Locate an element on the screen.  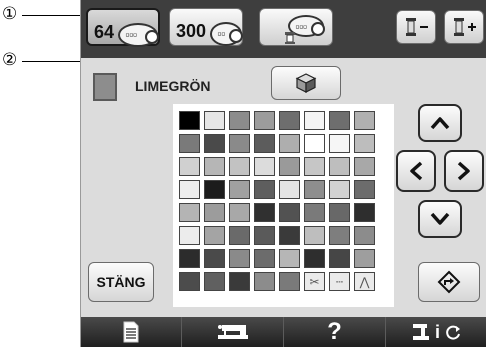
arrow-down-button is located at coordinates (440, 219).